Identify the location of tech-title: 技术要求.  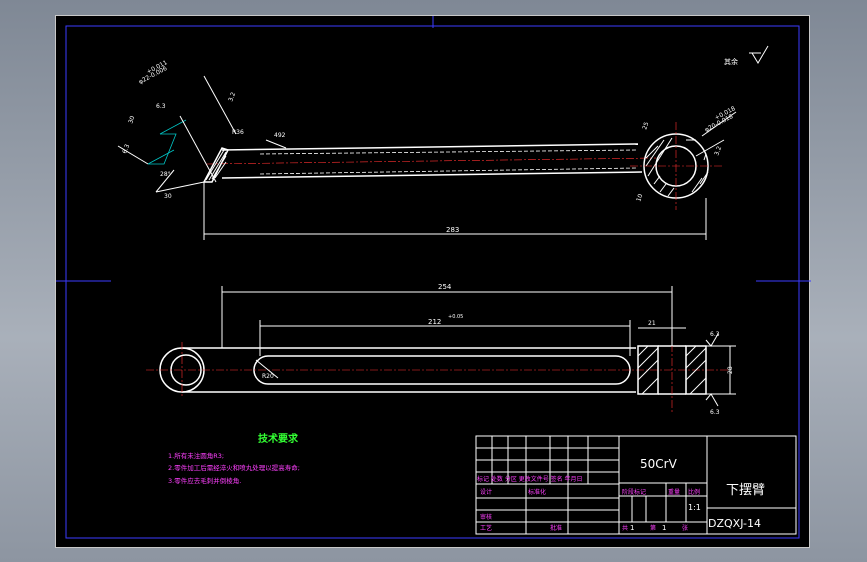
(278, 438).